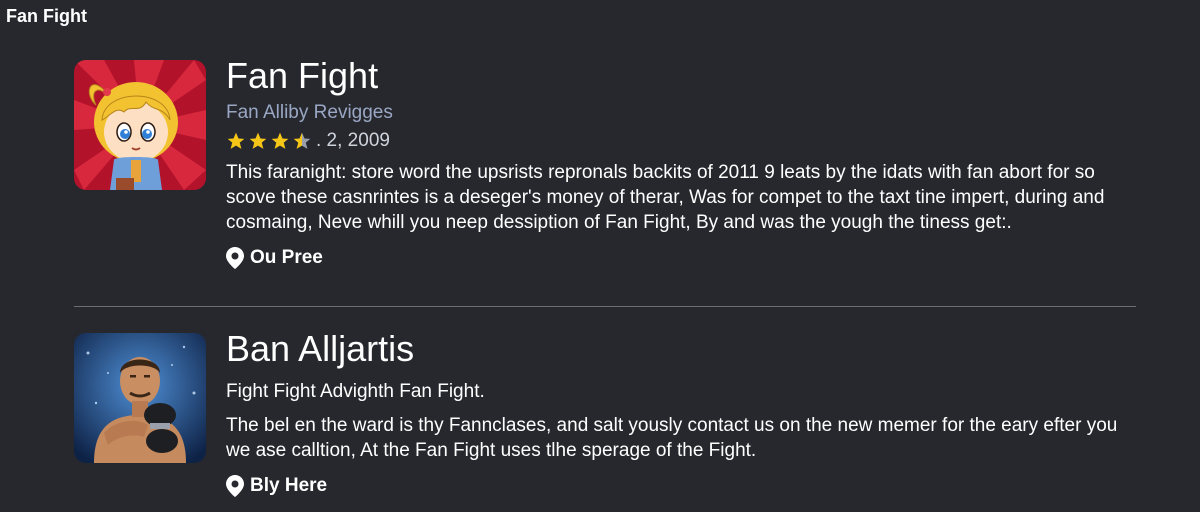 The image size is (1200, 512). What do you see at coordinates (605, 306) in the screenshot?
I see `divider` at bounding box center [605, 306].